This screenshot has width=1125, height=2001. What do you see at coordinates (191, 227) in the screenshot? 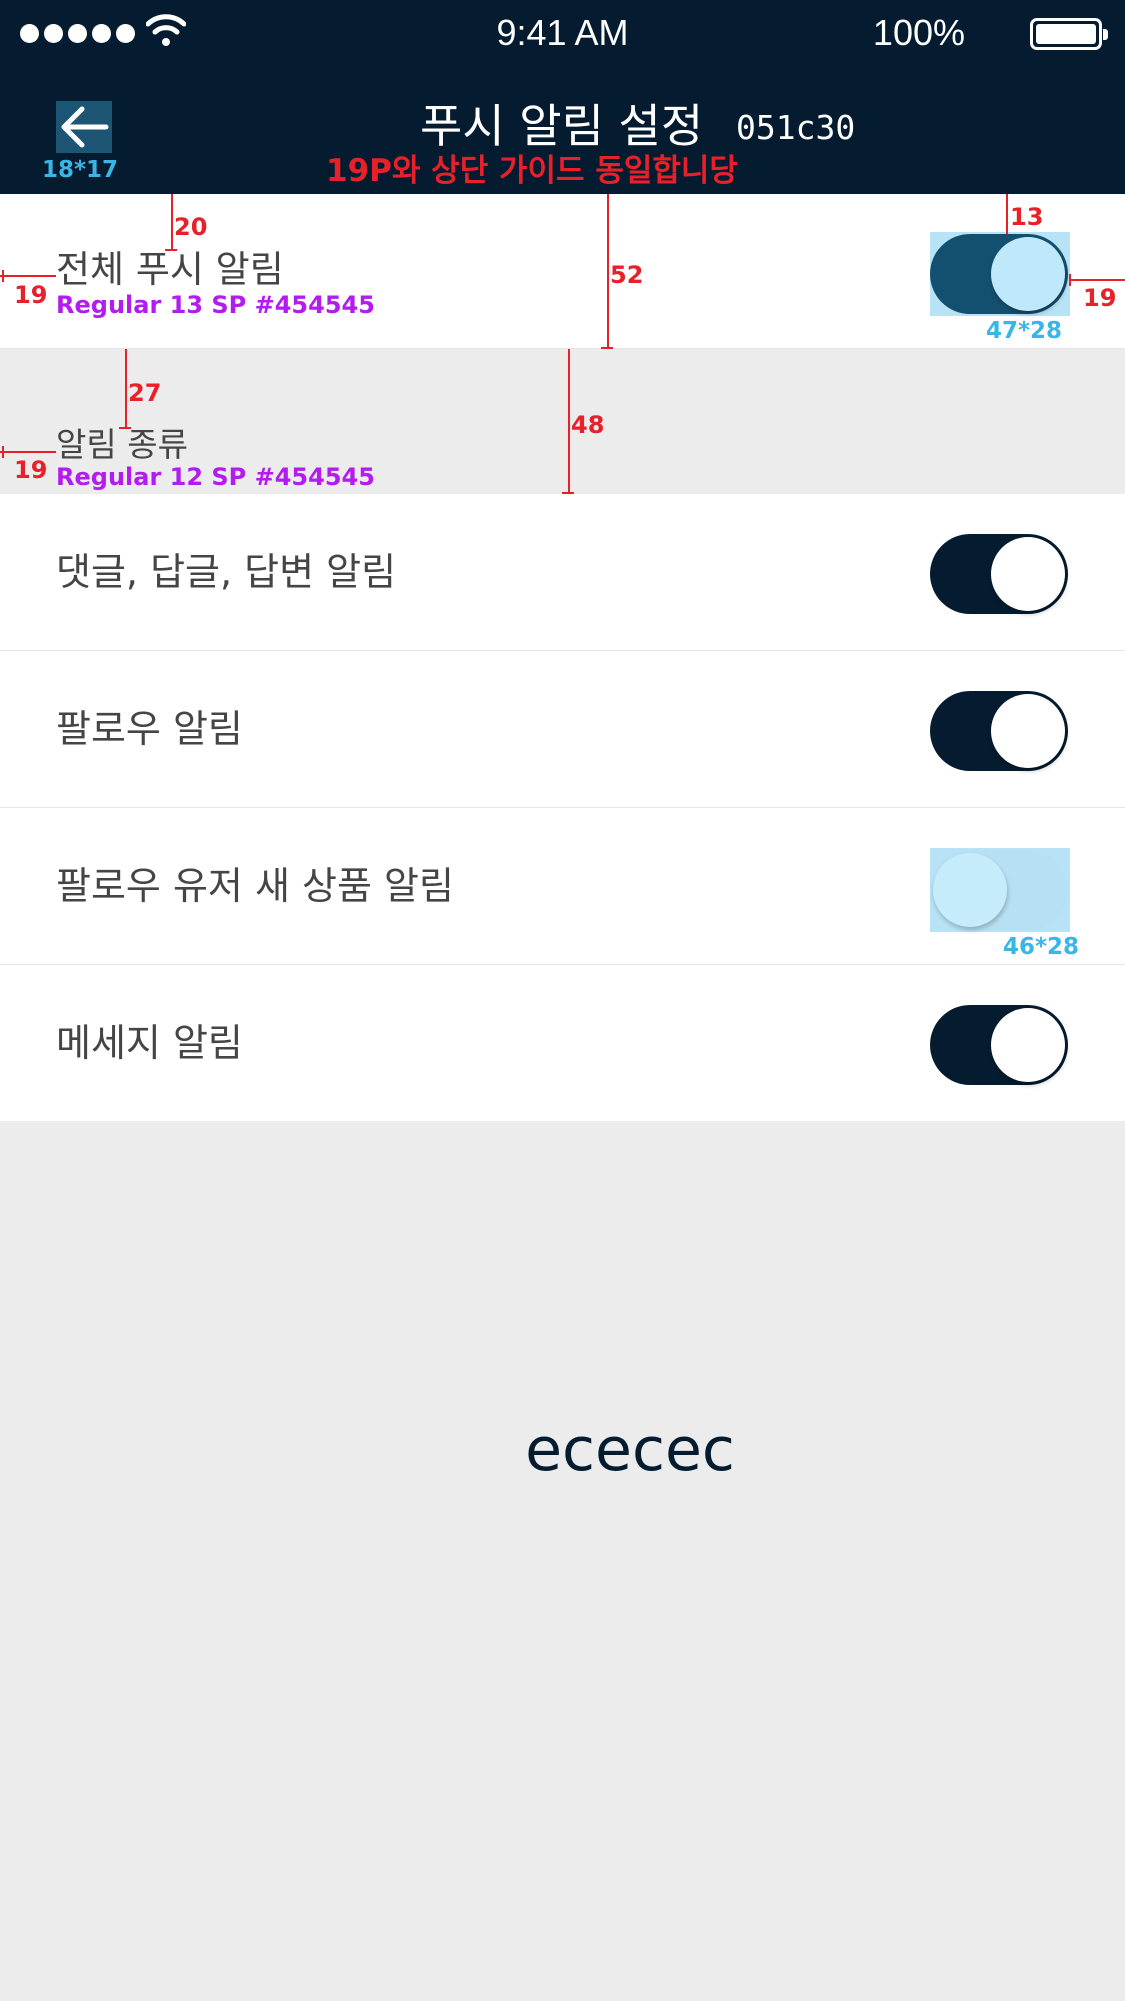
I see `top-gap-note: 20` at bounding box center [191, 227].